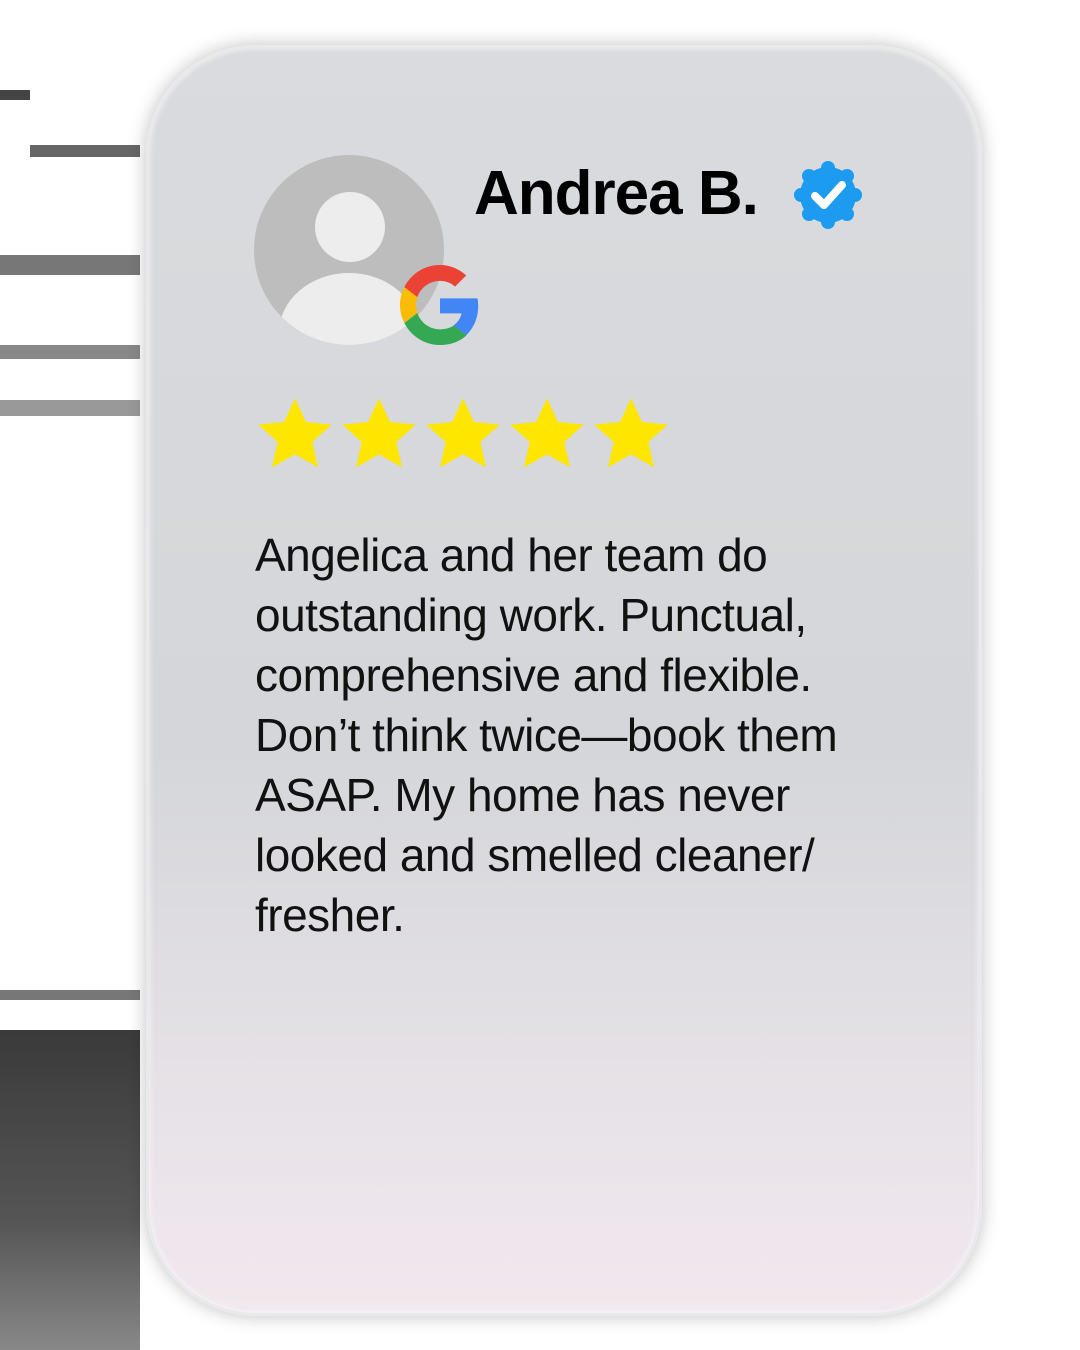 Image resolution: width=1080 pixels, height=1350 pixels. I want to click on avatar-body, so click(349, 309).